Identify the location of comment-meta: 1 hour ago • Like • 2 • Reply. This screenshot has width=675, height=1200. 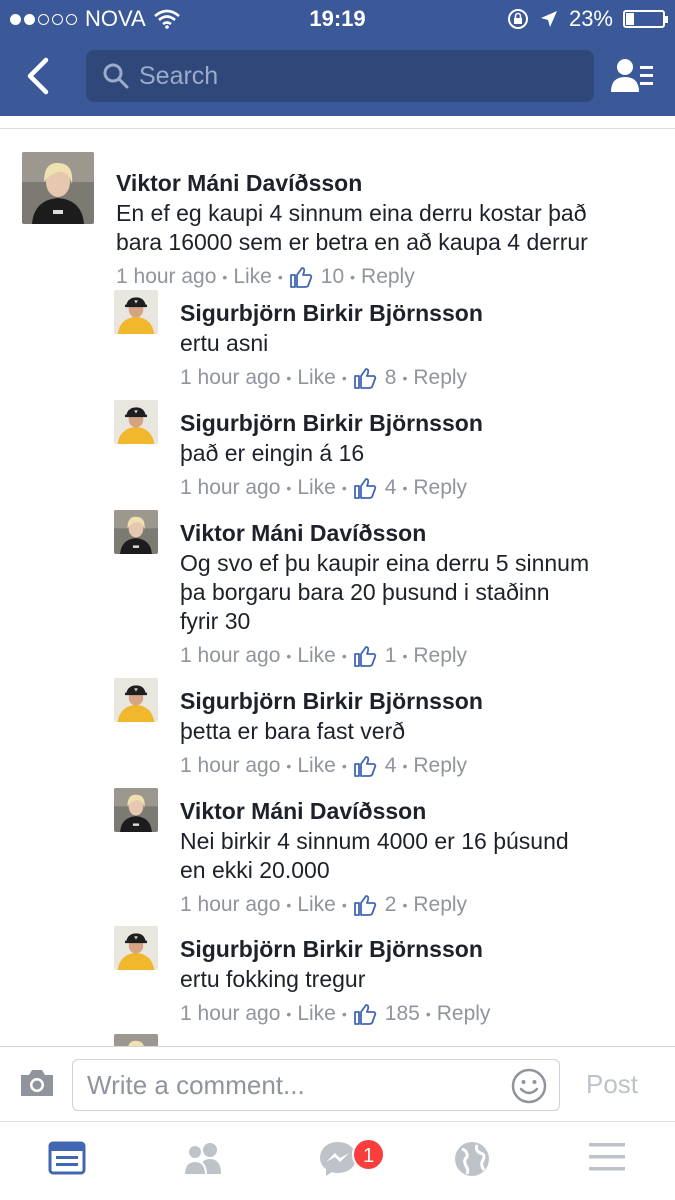
(324, 905).